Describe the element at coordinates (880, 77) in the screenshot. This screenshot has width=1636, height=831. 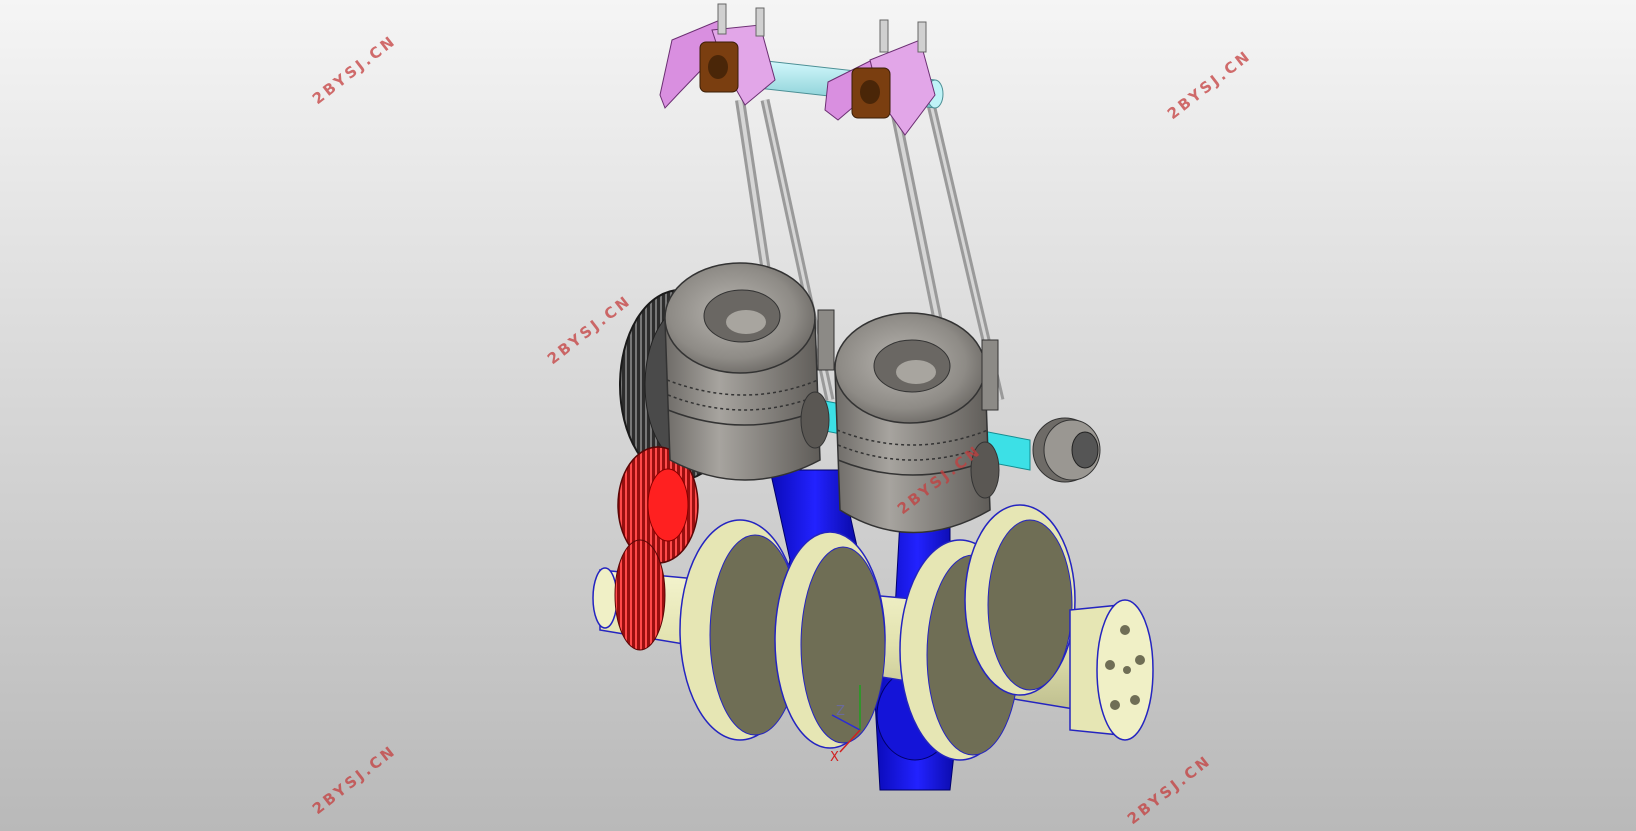
I see `rocker-arm-right` at that location.